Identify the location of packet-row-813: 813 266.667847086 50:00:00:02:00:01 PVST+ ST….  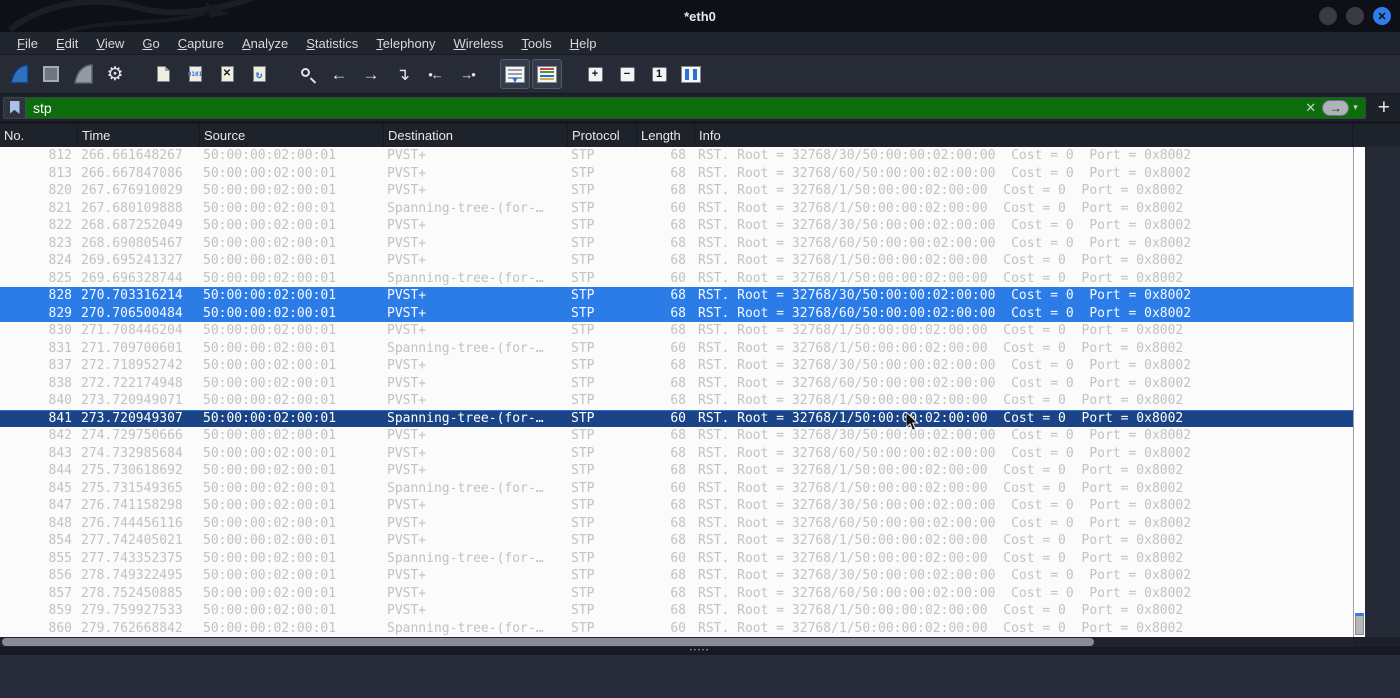
(676, 174).